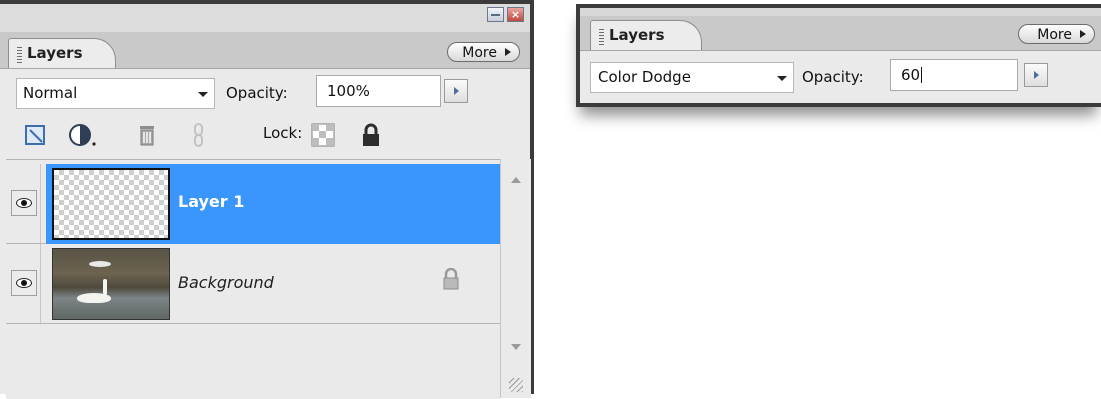 The image size is (1101, 399). I want to click on bird-shape, so click(100, 264).